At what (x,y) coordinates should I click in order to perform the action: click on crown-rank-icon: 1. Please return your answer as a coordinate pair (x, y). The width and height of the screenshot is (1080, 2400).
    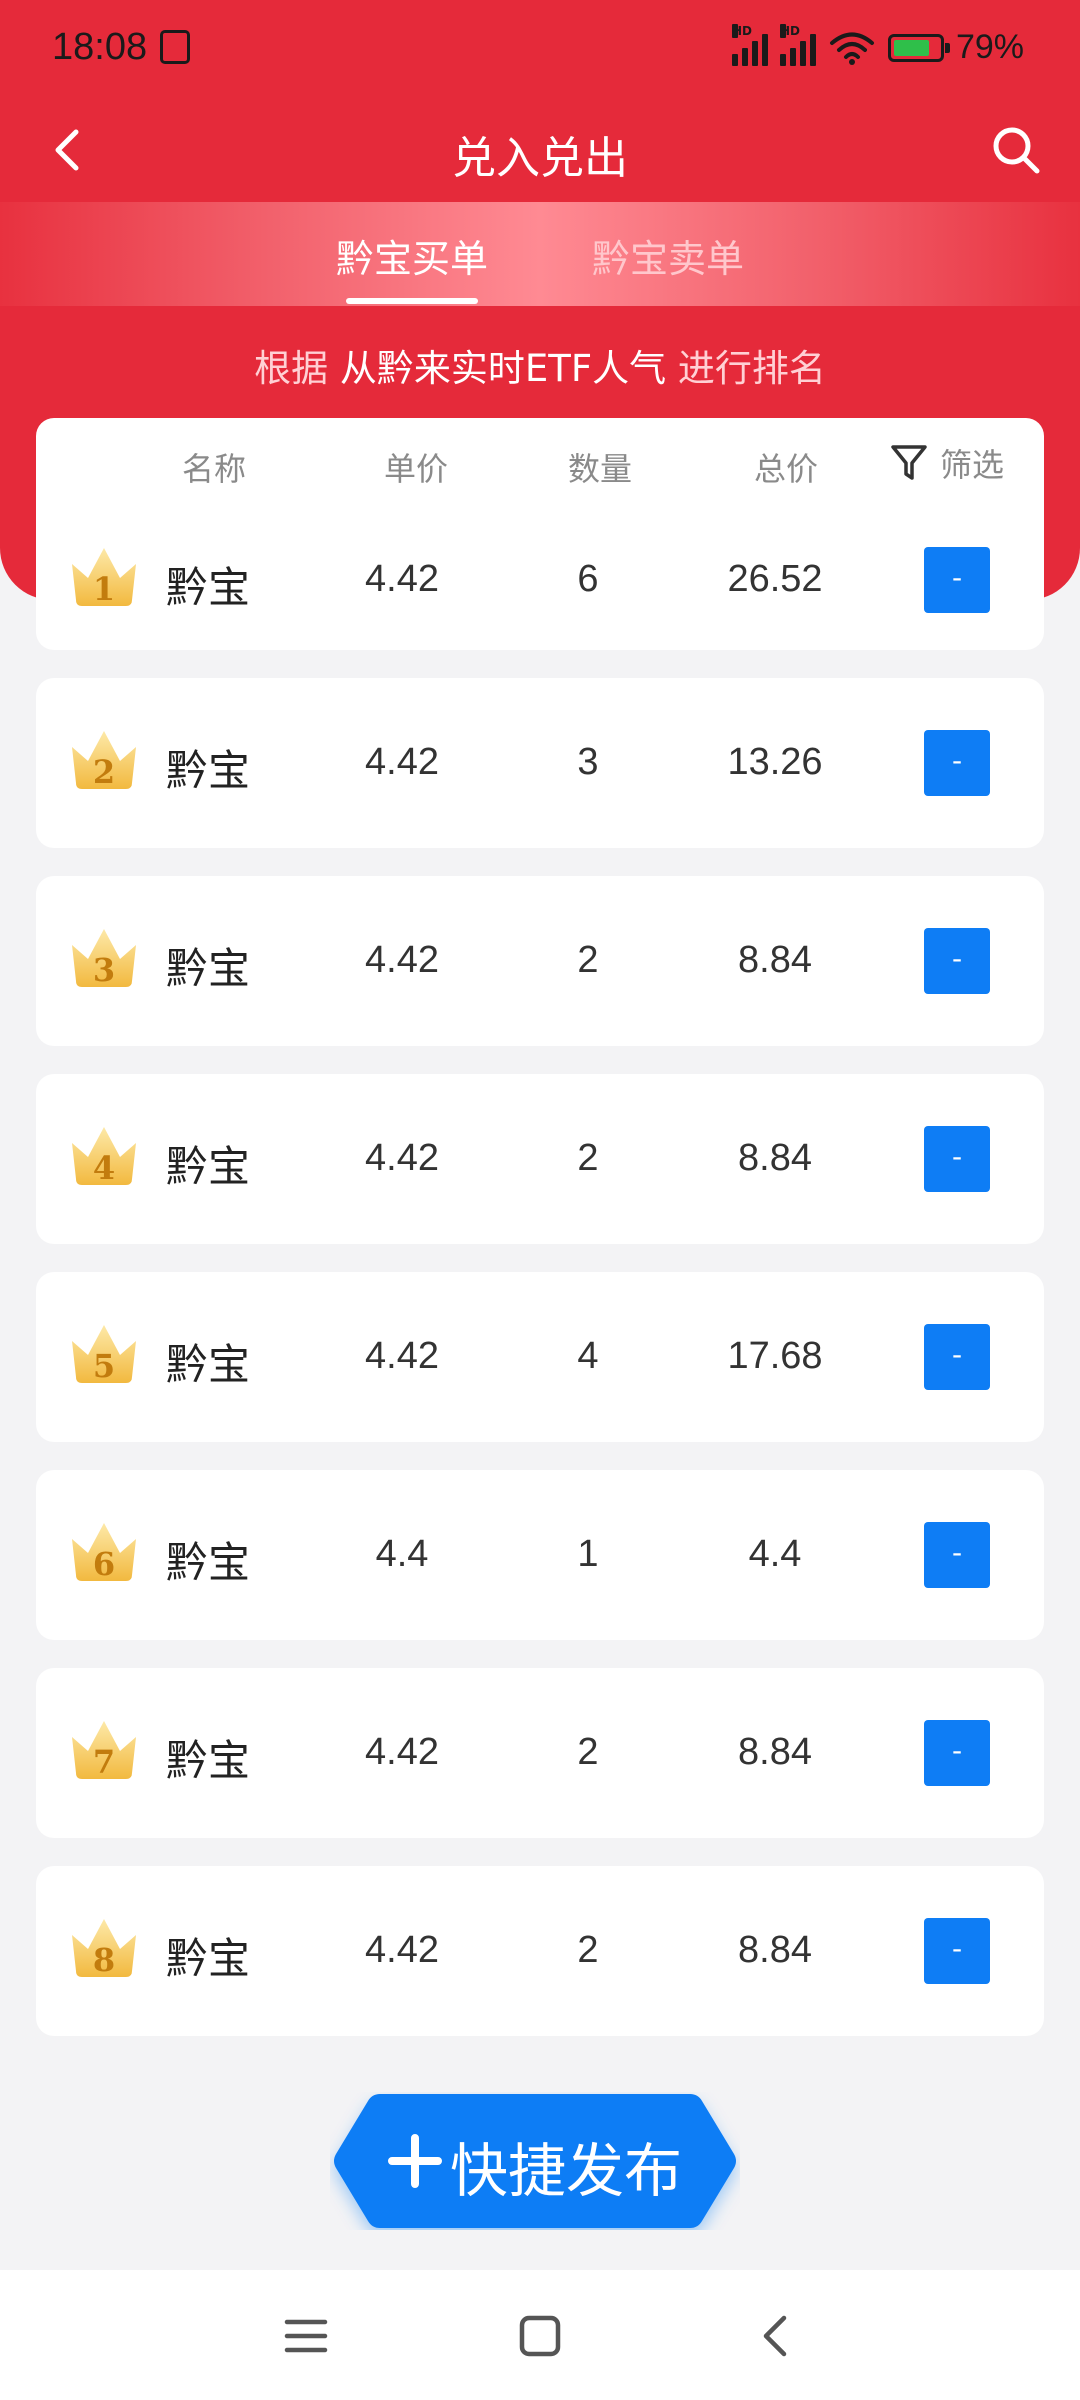
    Looking at the image, I should click on (104, 577).